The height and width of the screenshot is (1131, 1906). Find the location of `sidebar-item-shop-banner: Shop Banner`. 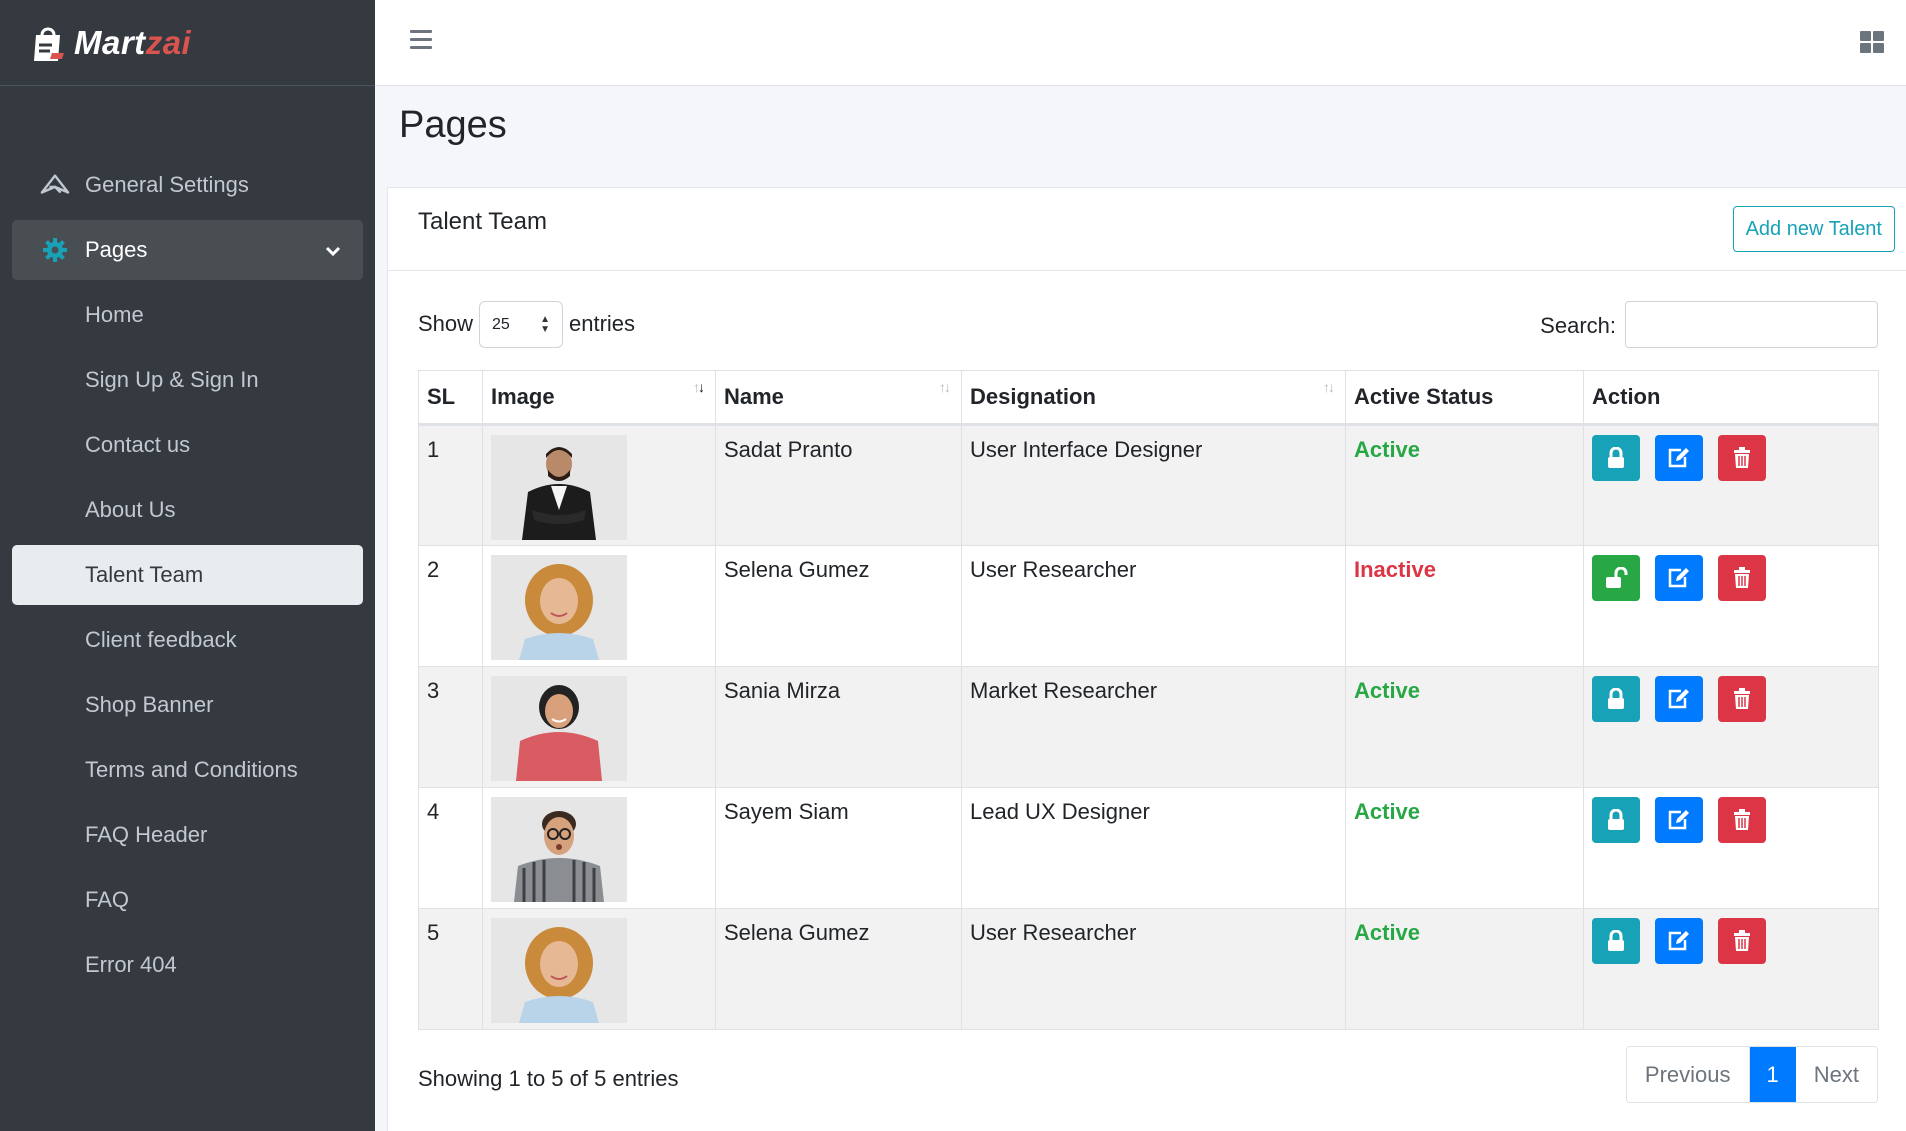

sidebar-item-shop-banner: Shop Banner is located at coordinates (187, 705).